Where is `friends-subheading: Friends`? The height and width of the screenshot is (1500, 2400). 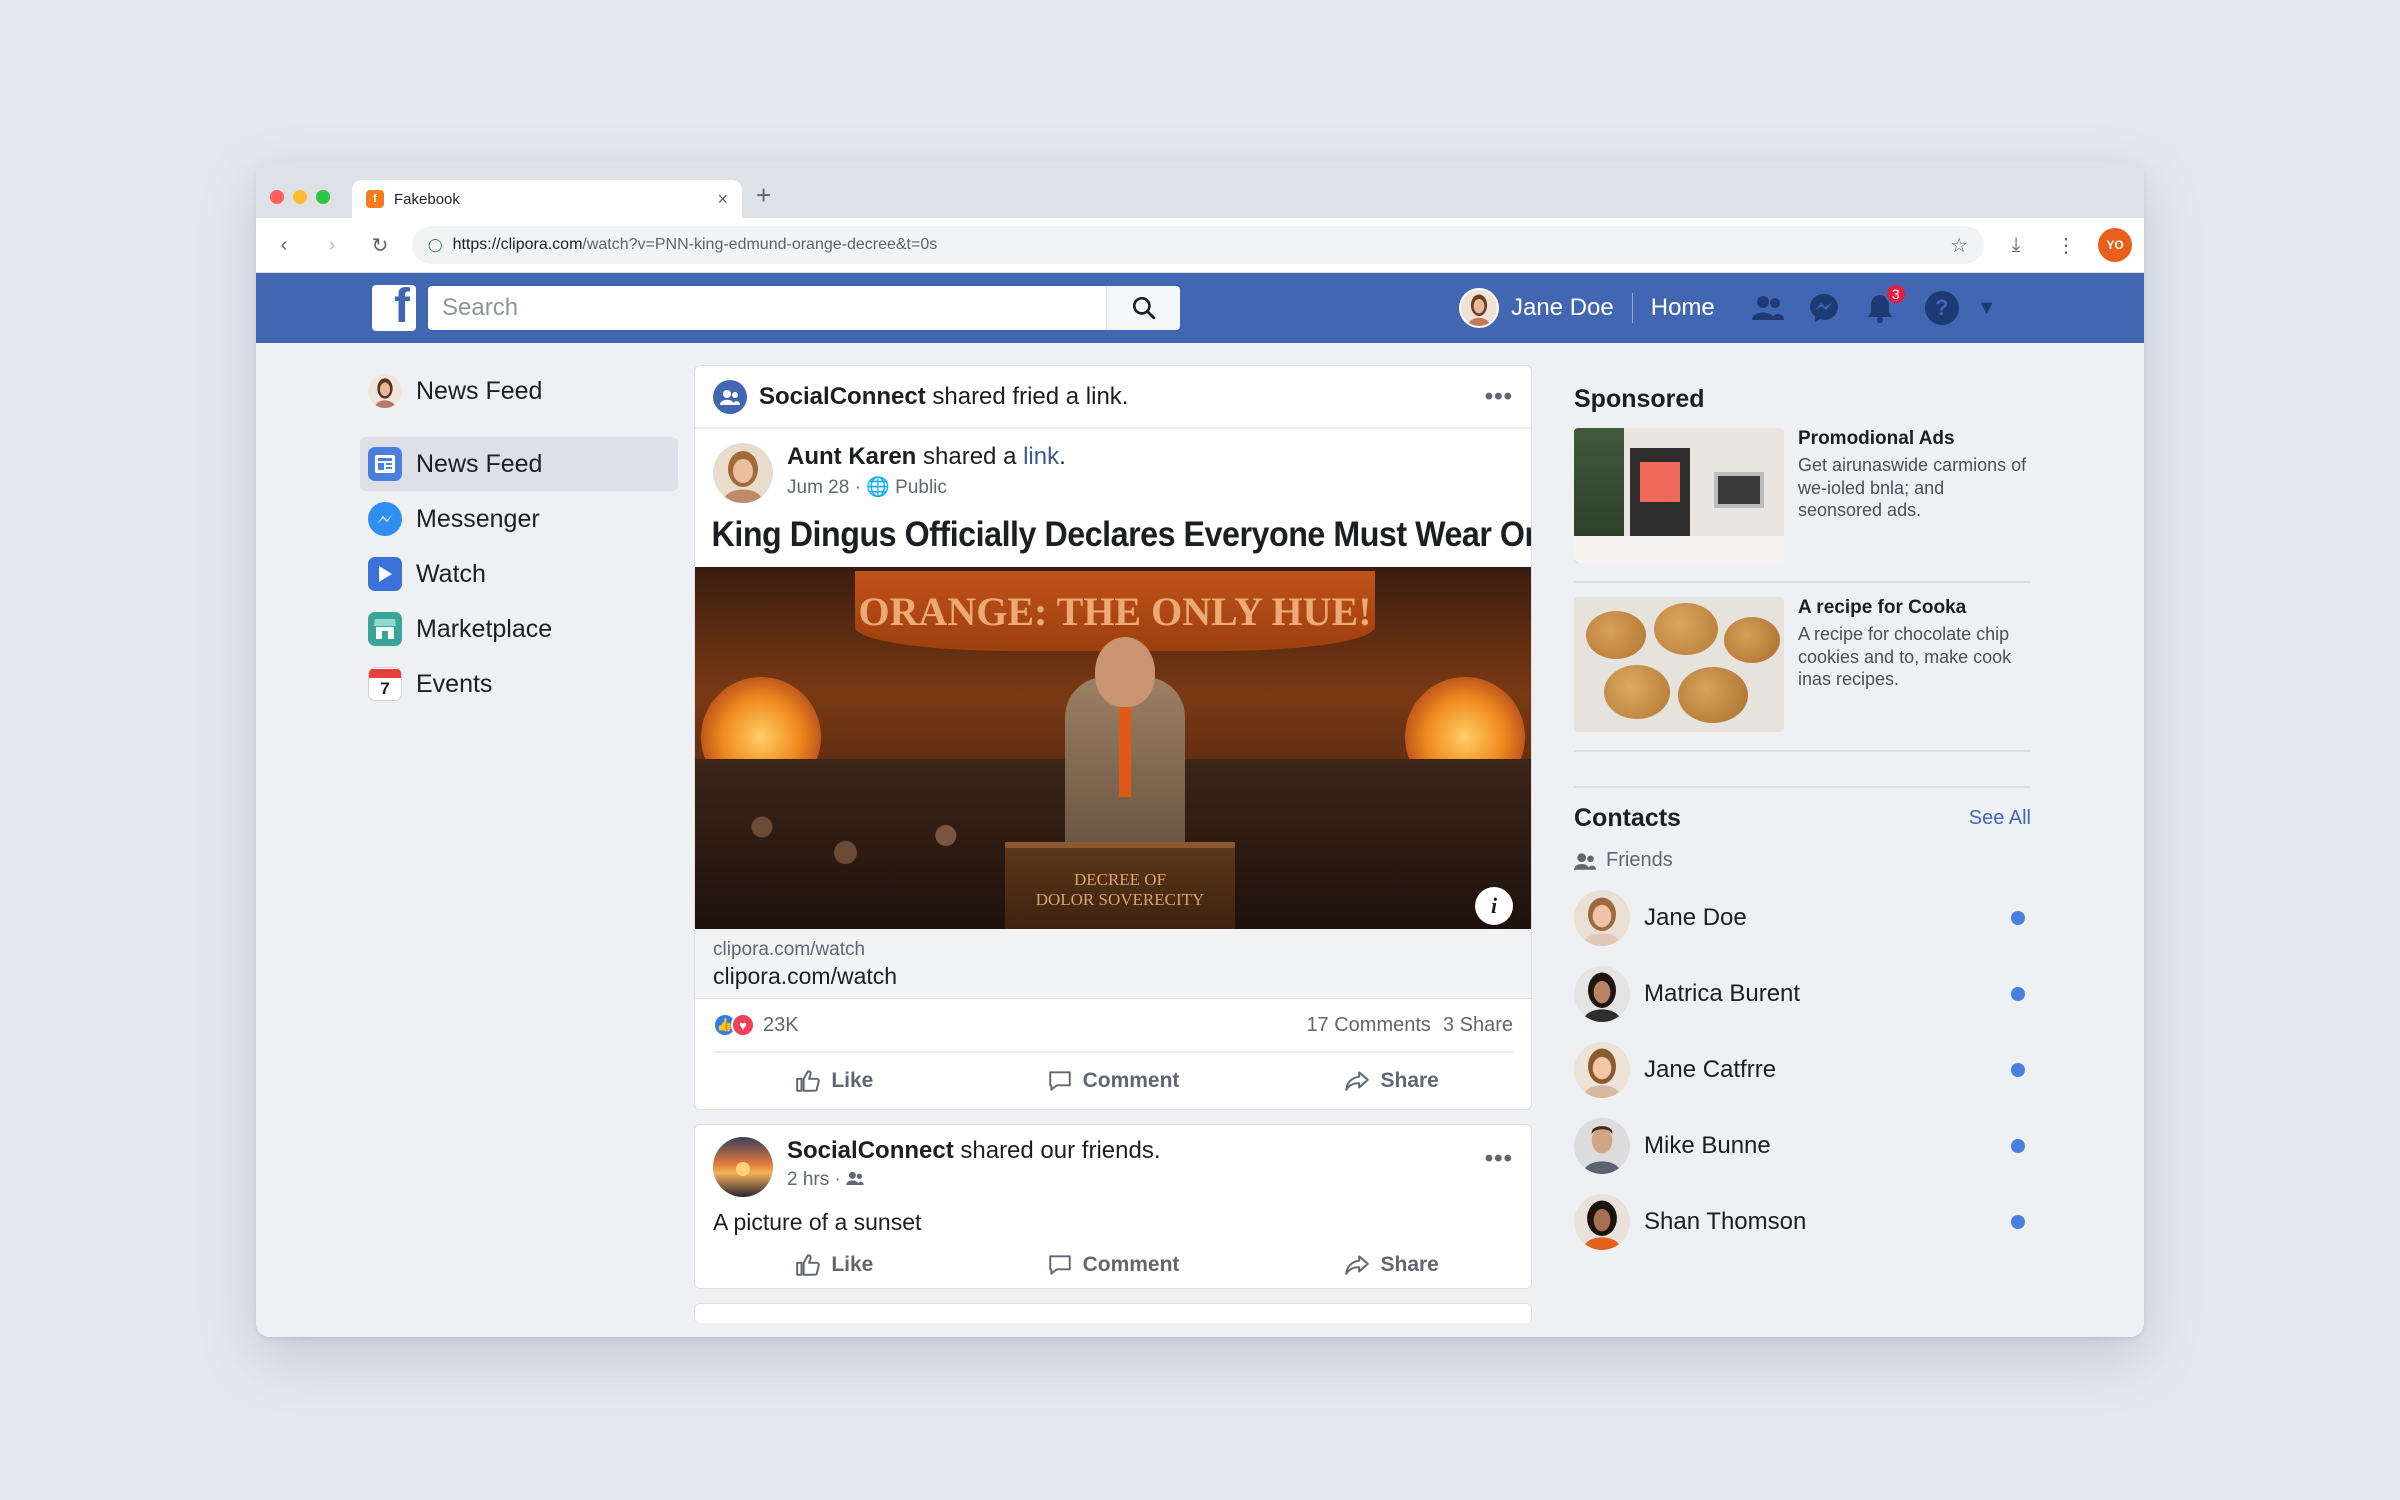
friends-subheading: Friends is located at coordinates (1802, 860).